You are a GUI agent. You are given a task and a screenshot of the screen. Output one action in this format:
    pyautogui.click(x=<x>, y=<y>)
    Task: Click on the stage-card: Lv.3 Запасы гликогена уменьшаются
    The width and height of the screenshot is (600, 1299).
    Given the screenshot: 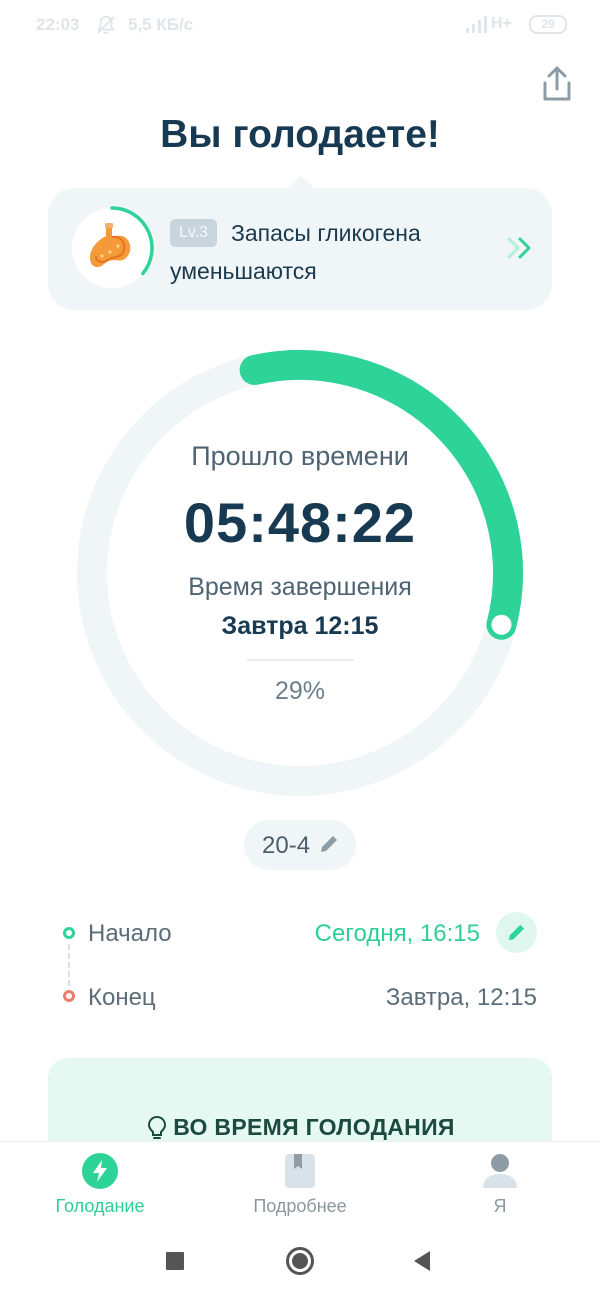 What is the action you would take?
    pyautogui.click(x=300, y=249)
    